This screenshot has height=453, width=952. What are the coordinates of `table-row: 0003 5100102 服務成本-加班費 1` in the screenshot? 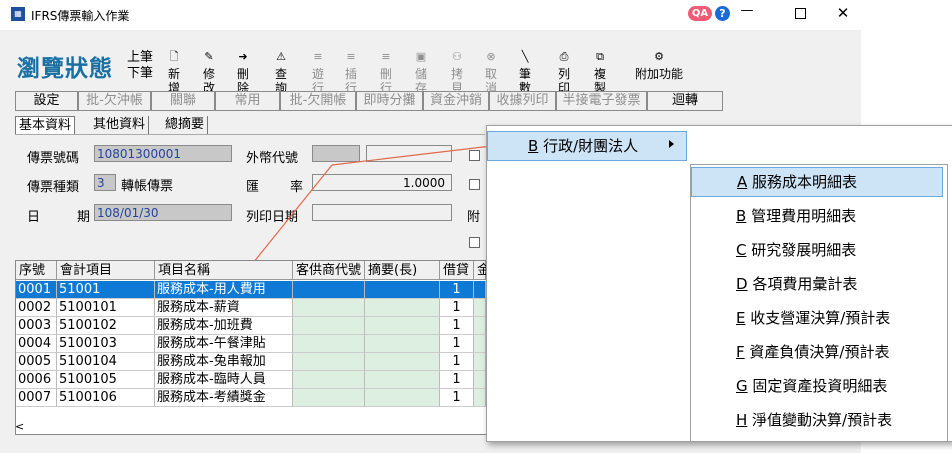 It's located at (251, 326).